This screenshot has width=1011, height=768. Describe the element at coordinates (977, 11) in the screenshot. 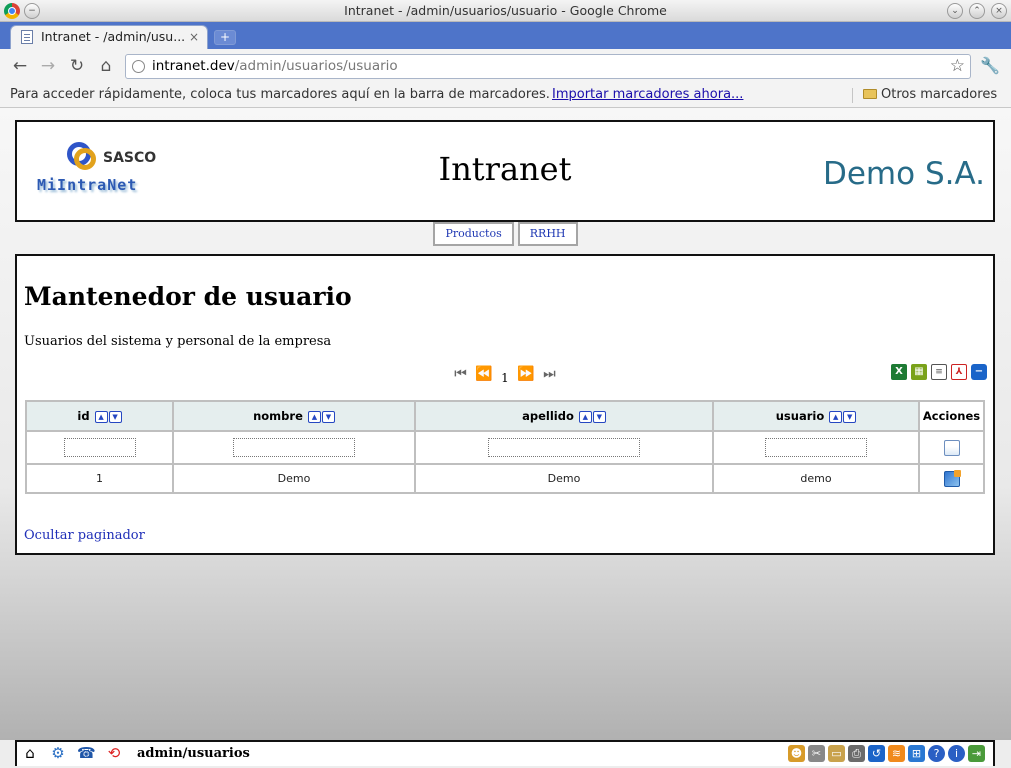

I see `window-maximize-button: ⌃` at that location.